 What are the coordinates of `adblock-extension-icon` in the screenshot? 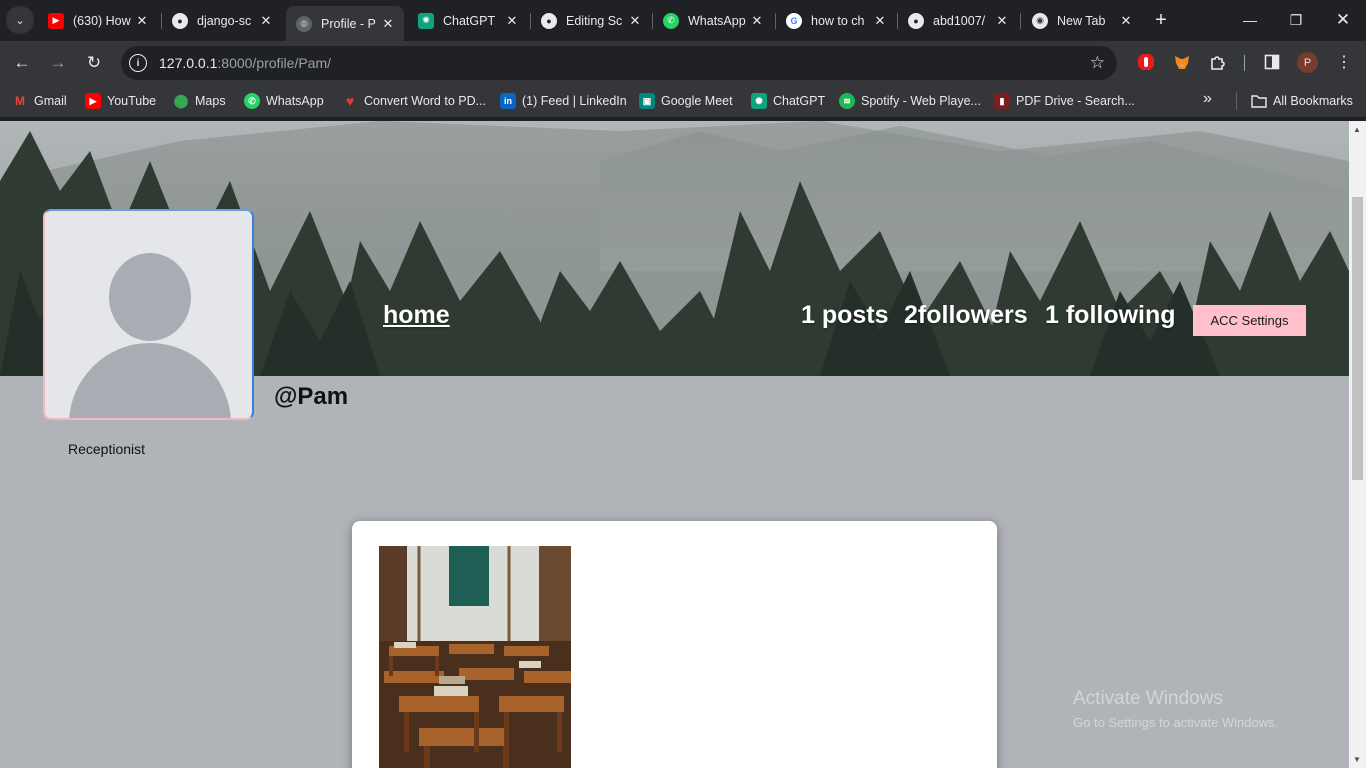 It's located at (1146, 62).